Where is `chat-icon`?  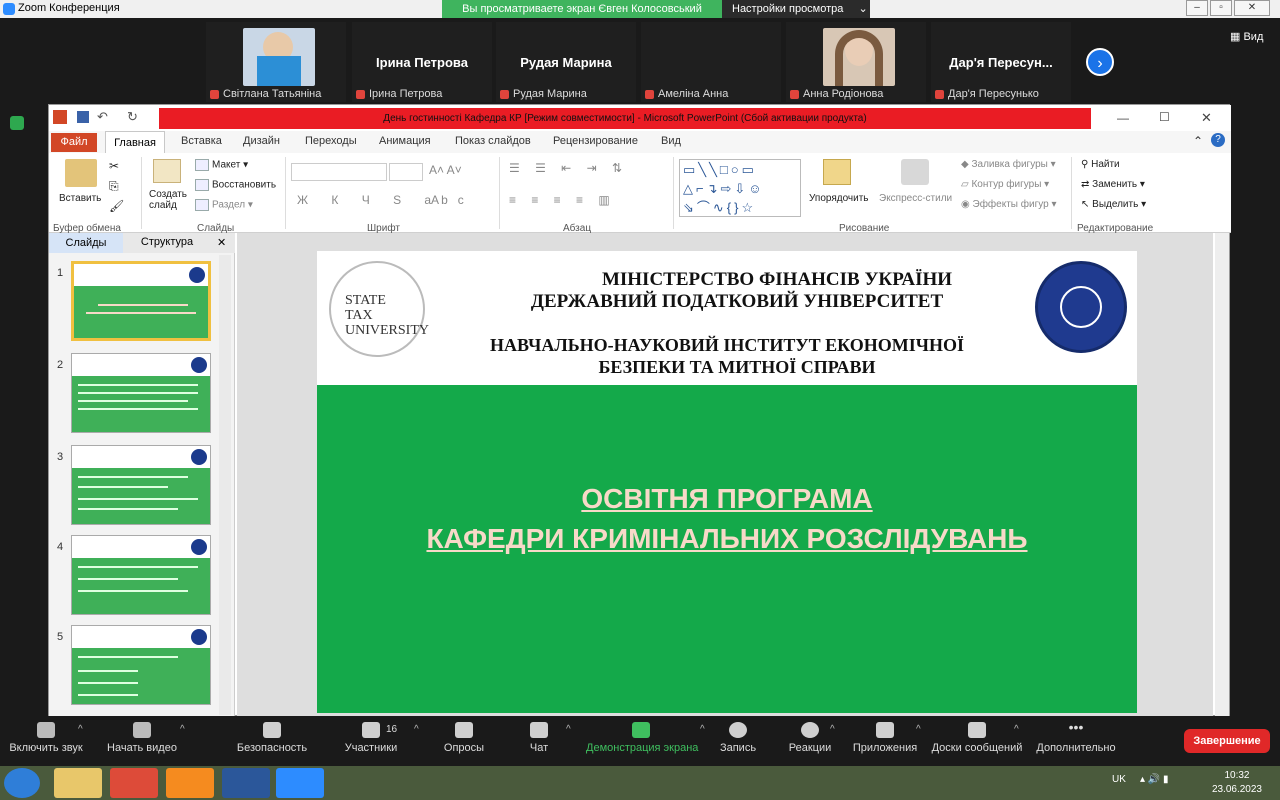
chat-icon is located at coordinates (539, 730).